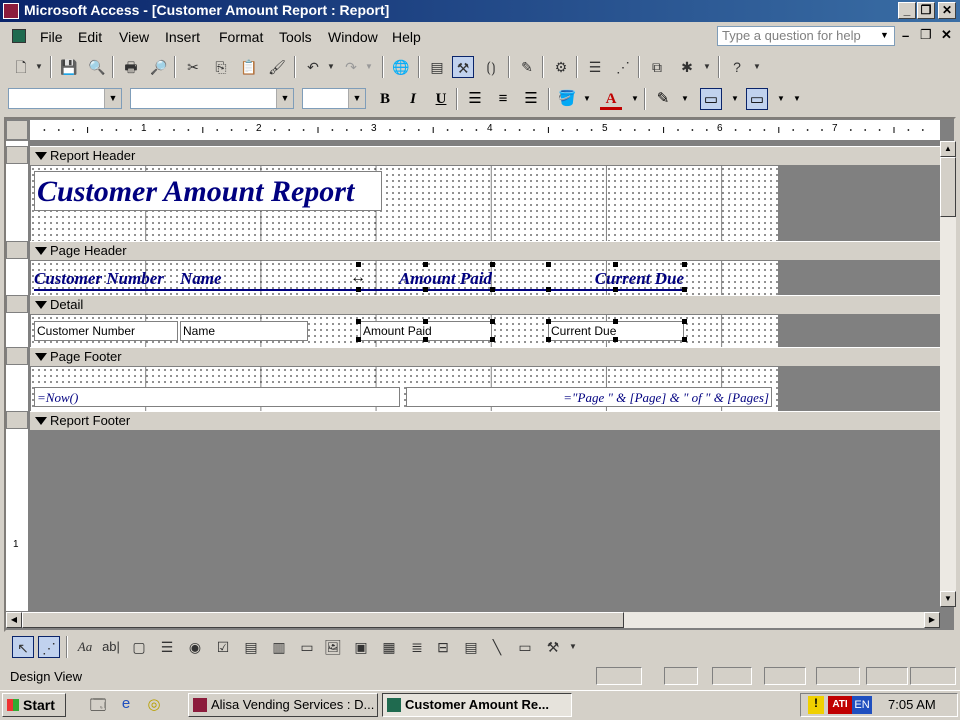  I want to click on image-icon: 🖼, so click(333, 647).